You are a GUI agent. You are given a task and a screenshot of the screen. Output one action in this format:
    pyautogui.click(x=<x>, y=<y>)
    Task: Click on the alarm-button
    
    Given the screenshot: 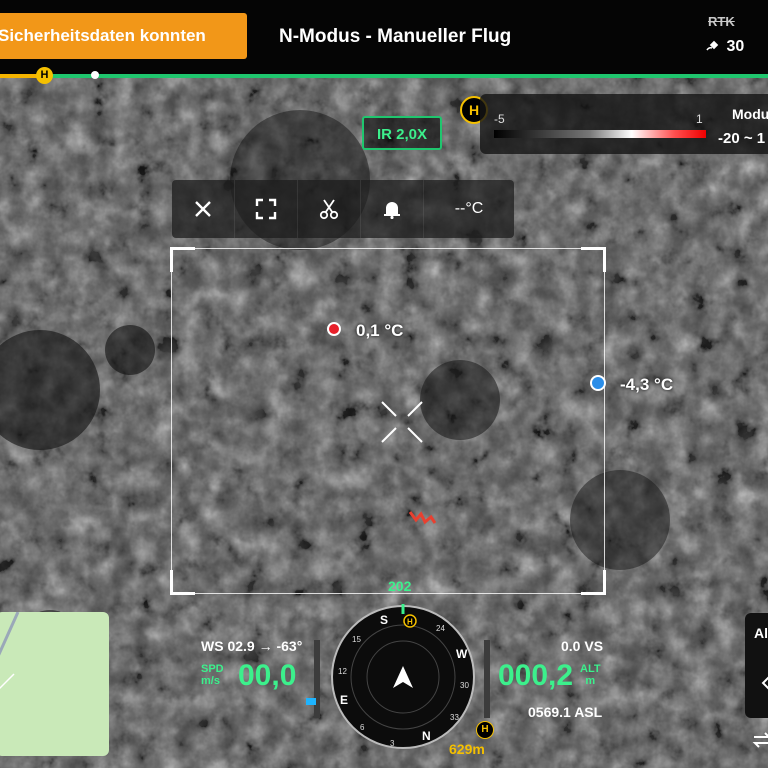 What is the action you would take?
    pyautogui.click(x=392, y=209)
    